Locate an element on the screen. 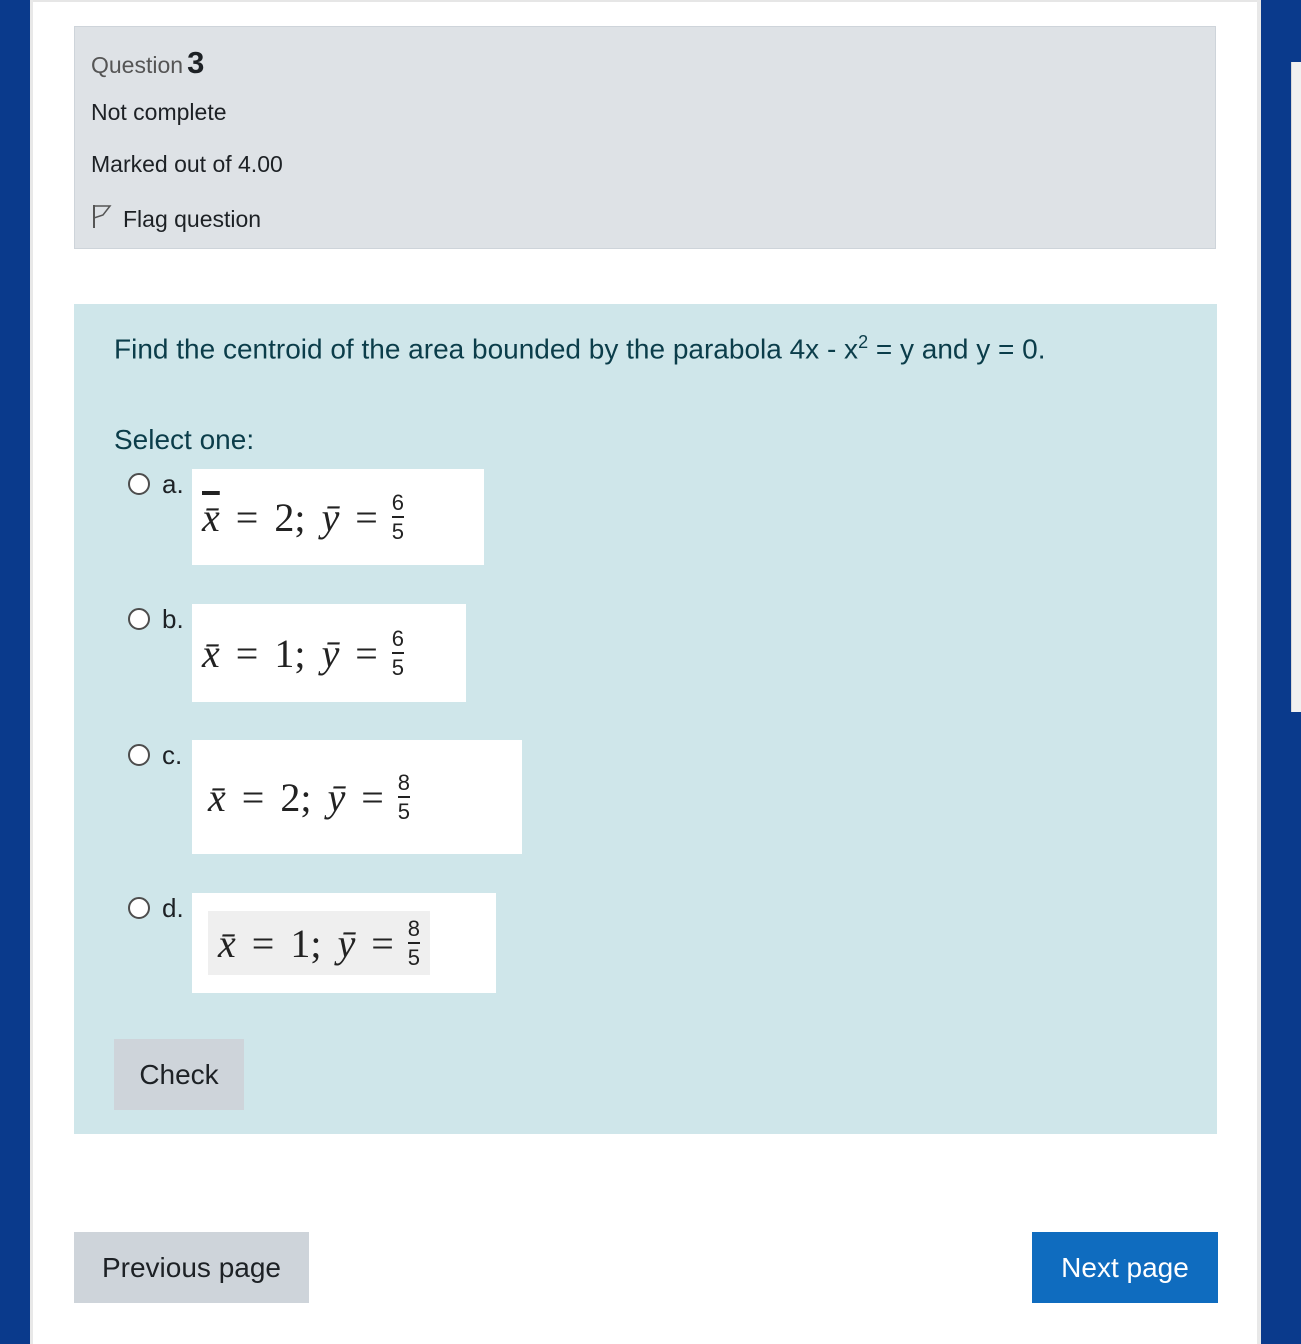 This screenshot has height=1344, width=1301. answer-option-a: a. x̄ = 2; ȳ = 65 is located at coordinates (306, 517).